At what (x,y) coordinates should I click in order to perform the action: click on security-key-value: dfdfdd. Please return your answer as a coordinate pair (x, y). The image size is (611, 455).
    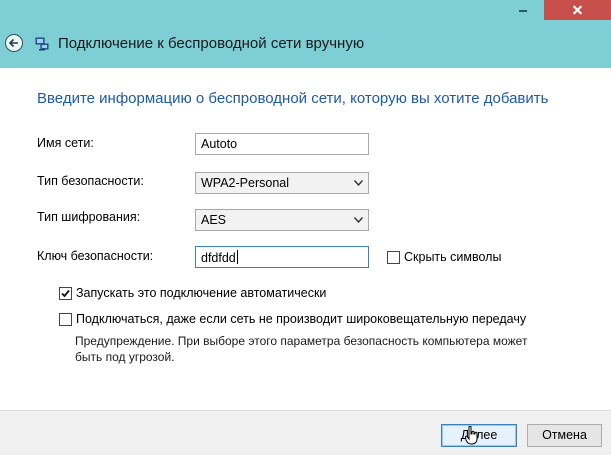
    Looking at the image, I should click on (218, 258).